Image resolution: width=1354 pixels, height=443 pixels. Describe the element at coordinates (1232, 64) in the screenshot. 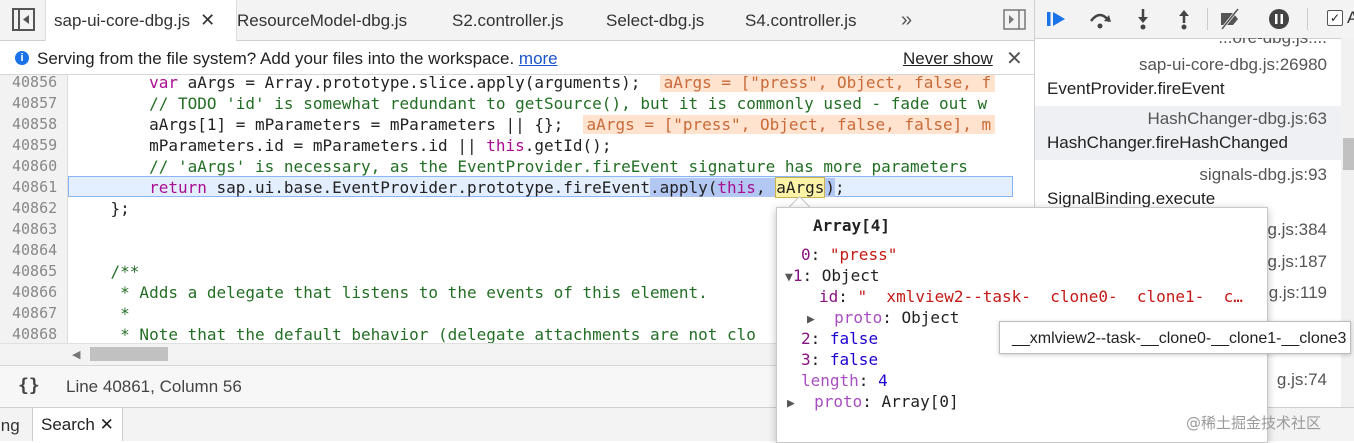

I see `frame-location: sap-ui-core-dbg.js:26980` at that location.